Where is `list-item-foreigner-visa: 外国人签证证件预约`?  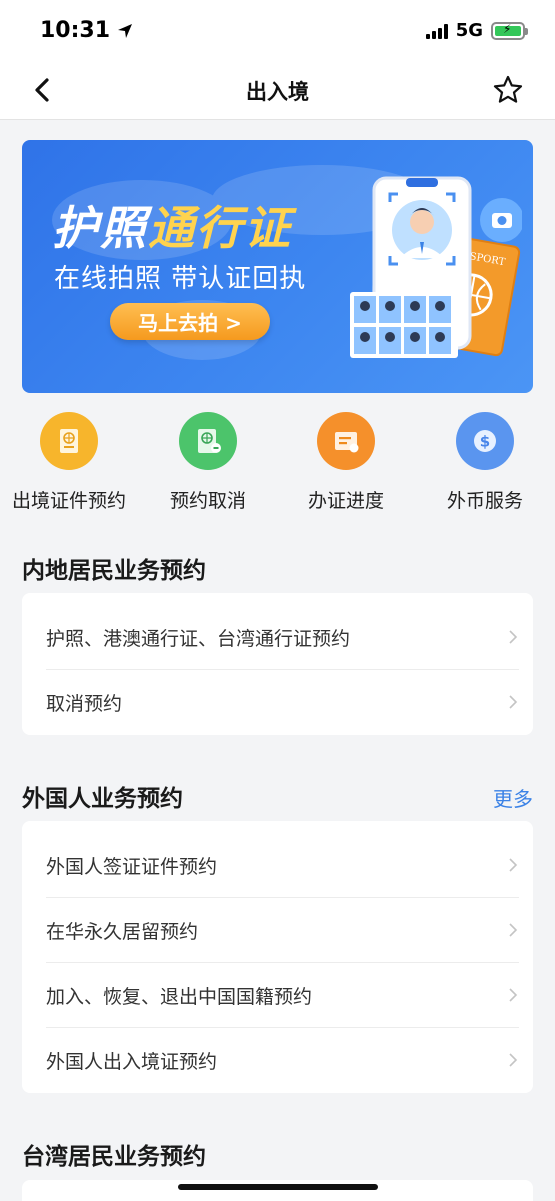
list-item-foreigner-visa: 外国人签证证件预约 is located at coordinates (282, 865).